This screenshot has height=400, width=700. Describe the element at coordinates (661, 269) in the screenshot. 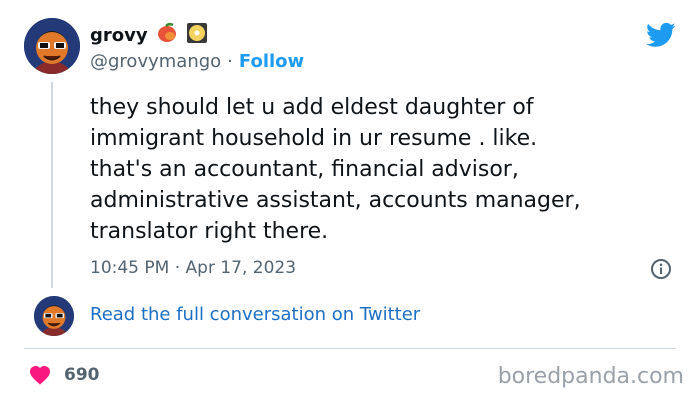

I see `info-icon` at that location.